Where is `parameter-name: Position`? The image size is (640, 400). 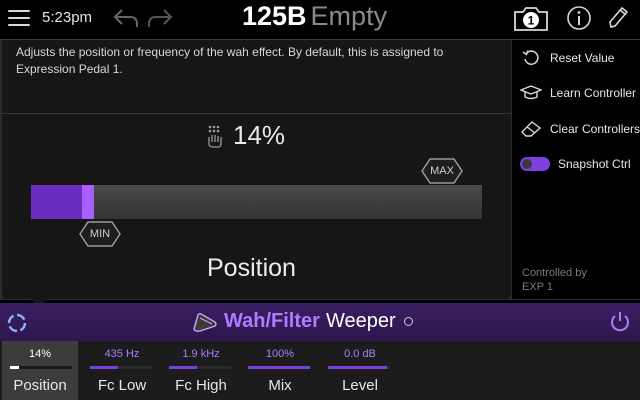
parameter-name: Position is located at coordinates (251, 268).